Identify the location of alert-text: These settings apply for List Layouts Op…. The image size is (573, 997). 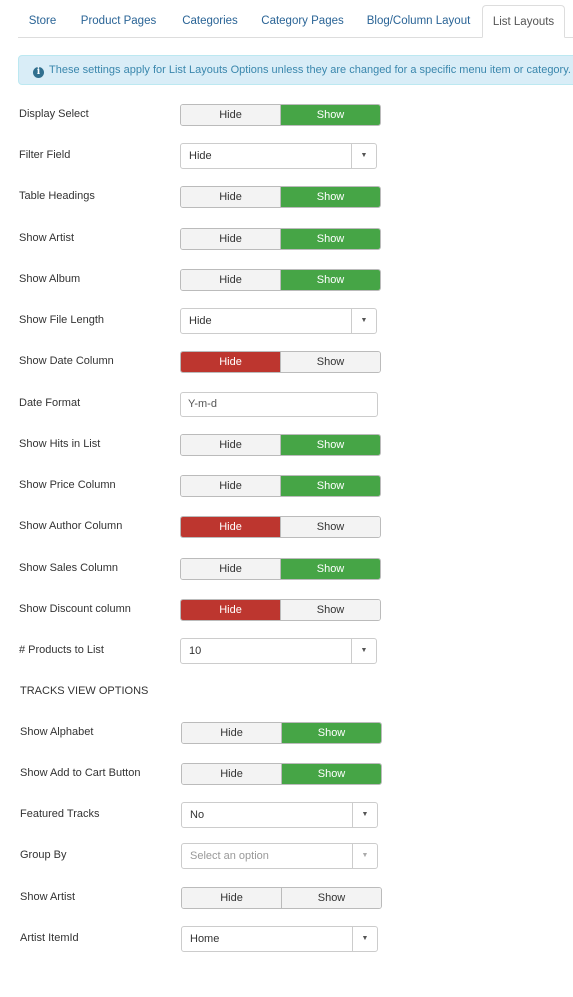
(310, 70).